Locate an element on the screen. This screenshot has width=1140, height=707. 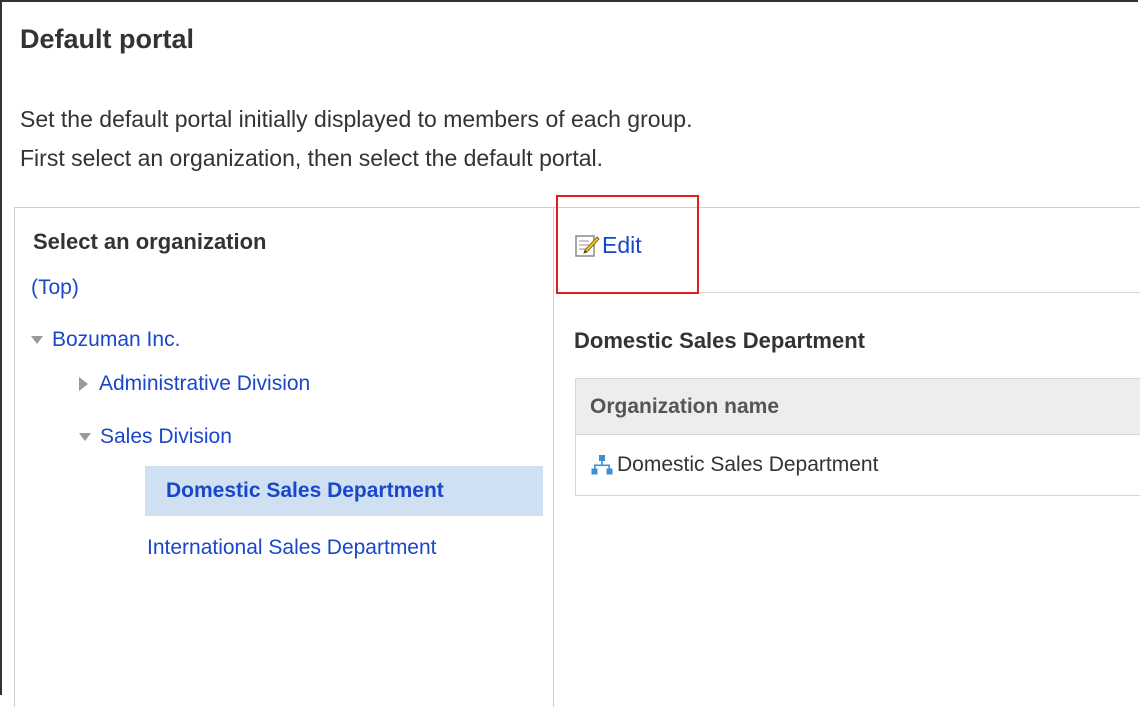
table-cell: Domestic Sales Department is located at coordinates (858, 465).